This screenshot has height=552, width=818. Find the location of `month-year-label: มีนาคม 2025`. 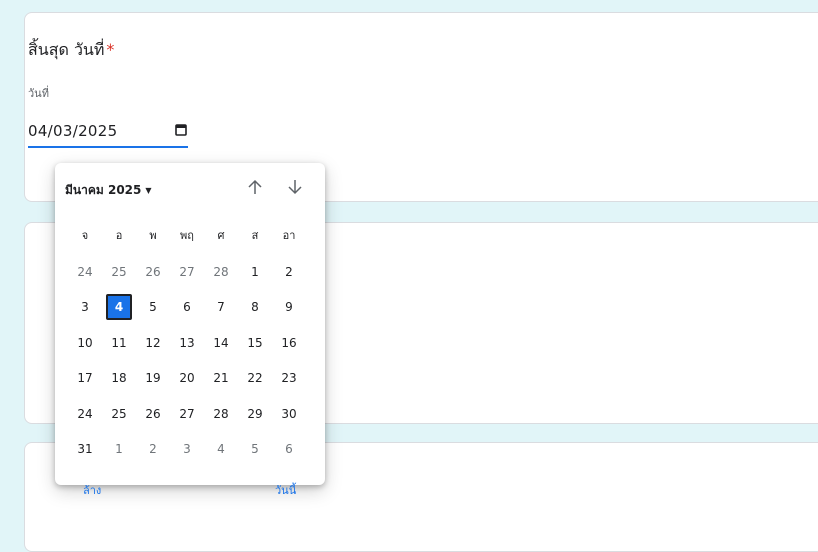

month-year-label: มีนาคม 2025 is located at coordinates (103, 190).